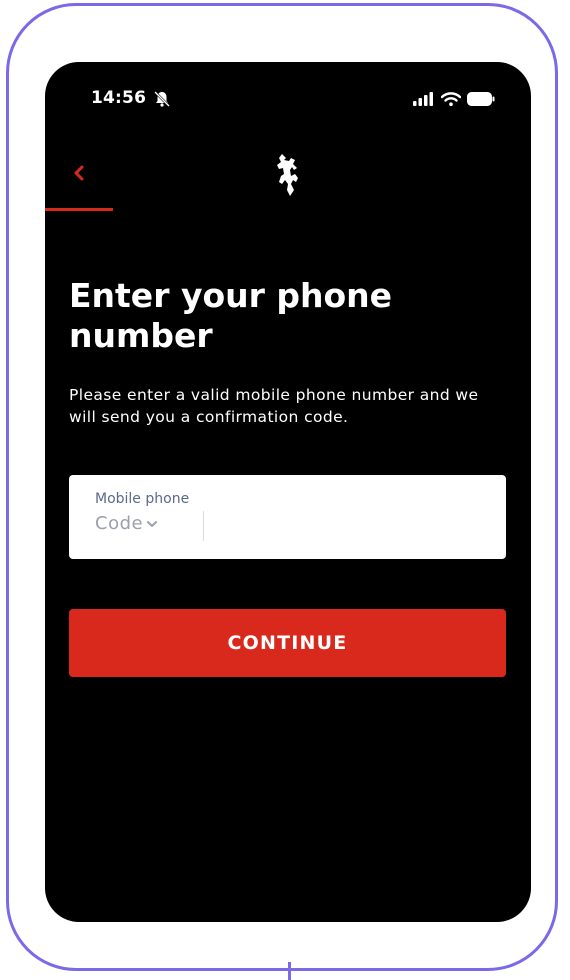  Describe the element at coordinates (288, 101) in the screenshot. I see `status-bar: 14:56` at that location.